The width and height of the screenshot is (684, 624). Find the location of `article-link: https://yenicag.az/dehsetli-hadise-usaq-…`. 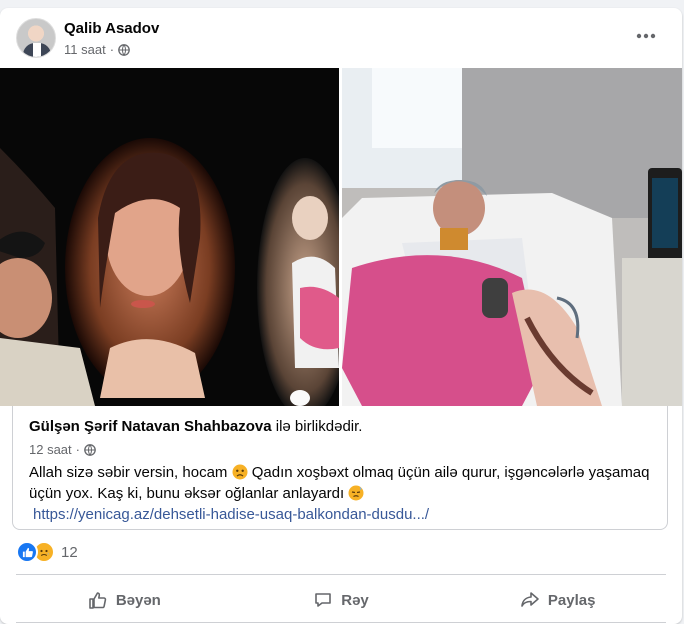

article-link: https://yenicag.az/dehsetli-hadise-usaq-… is located at coordinates (231, 514).